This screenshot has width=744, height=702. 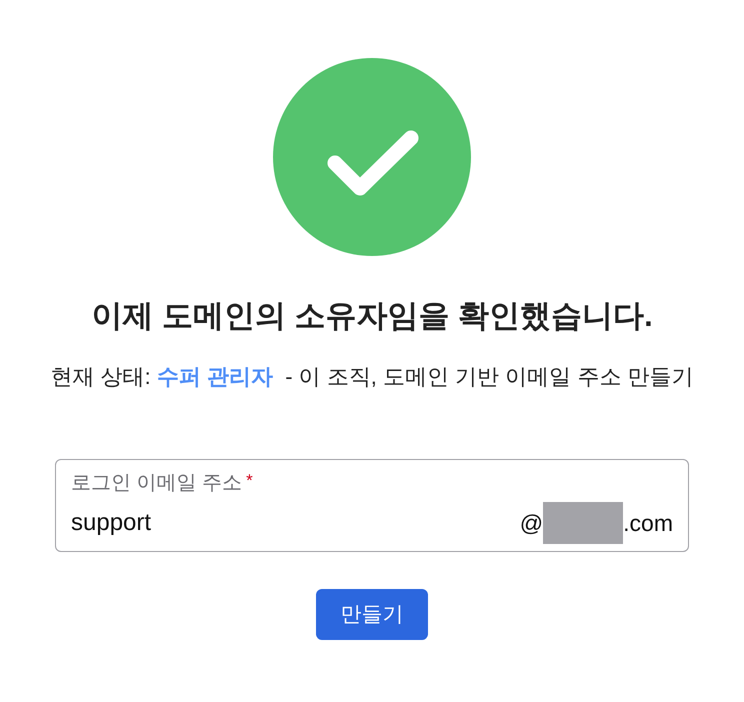 What do you see at coordinates (372, 614) in the screenshot?
I see `create-button: 만들기` at bounding box center [372, 614].